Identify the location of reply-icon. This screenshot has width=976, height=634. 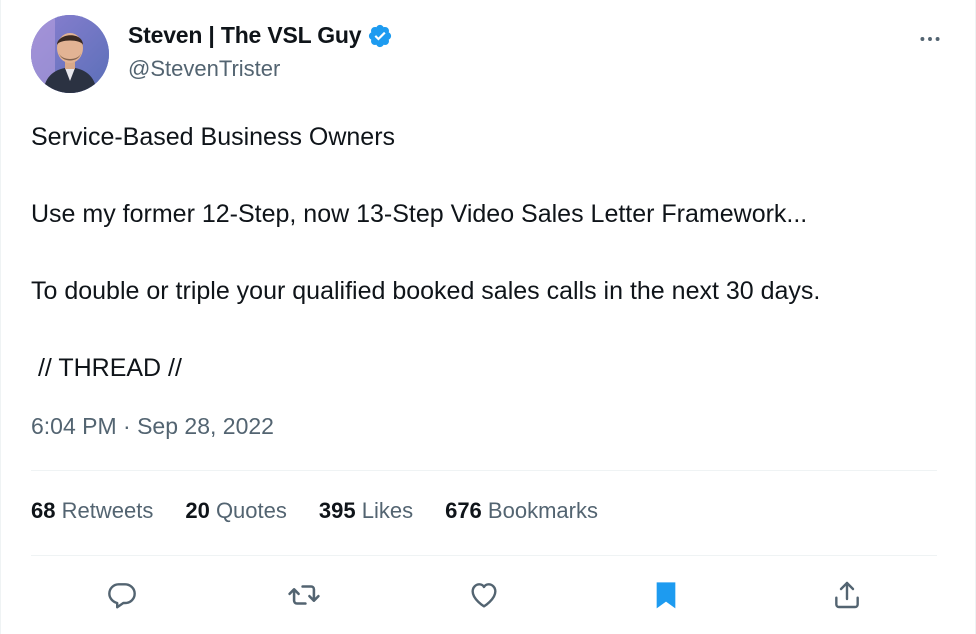
(122, 595).